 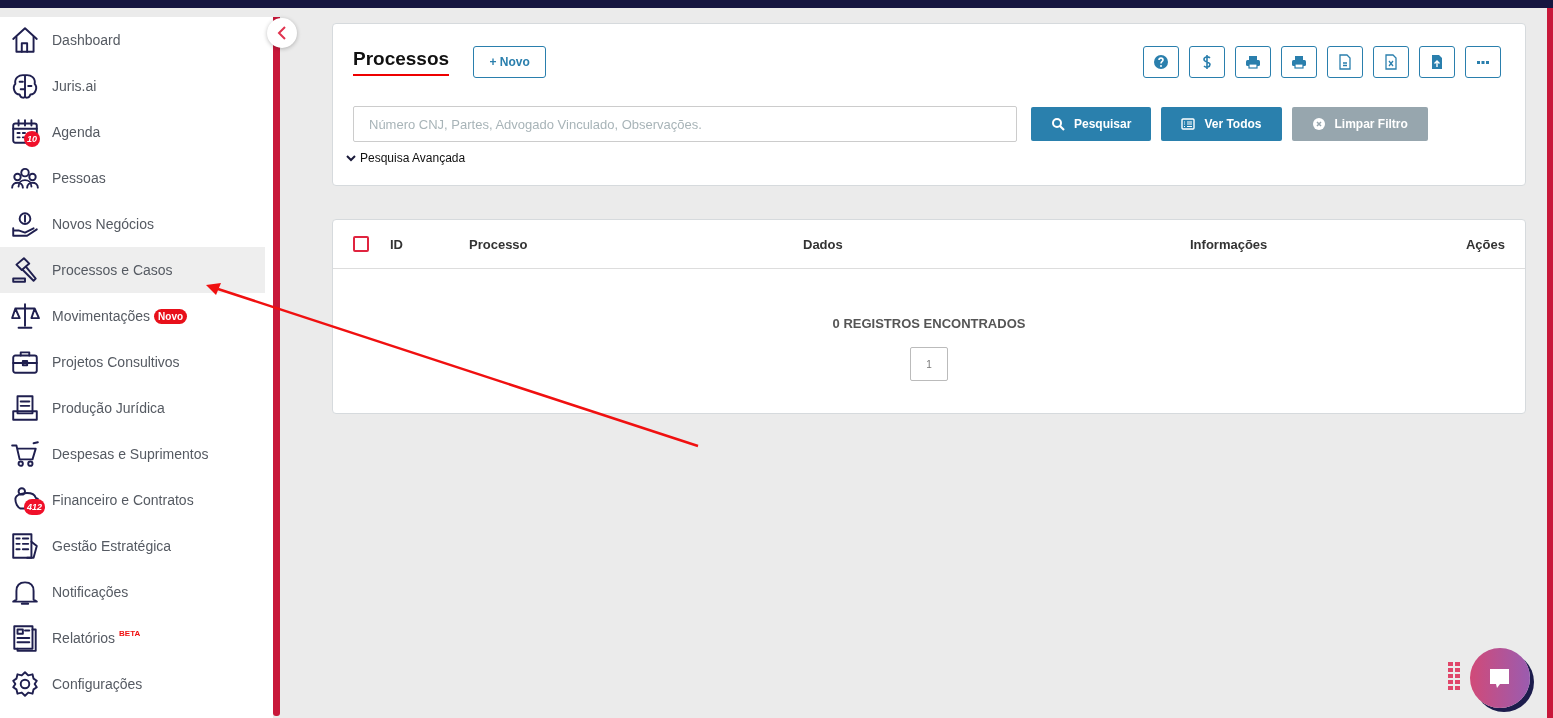 I want to click on sidebar-item: Juris.ai, so click(x=132, y=86).